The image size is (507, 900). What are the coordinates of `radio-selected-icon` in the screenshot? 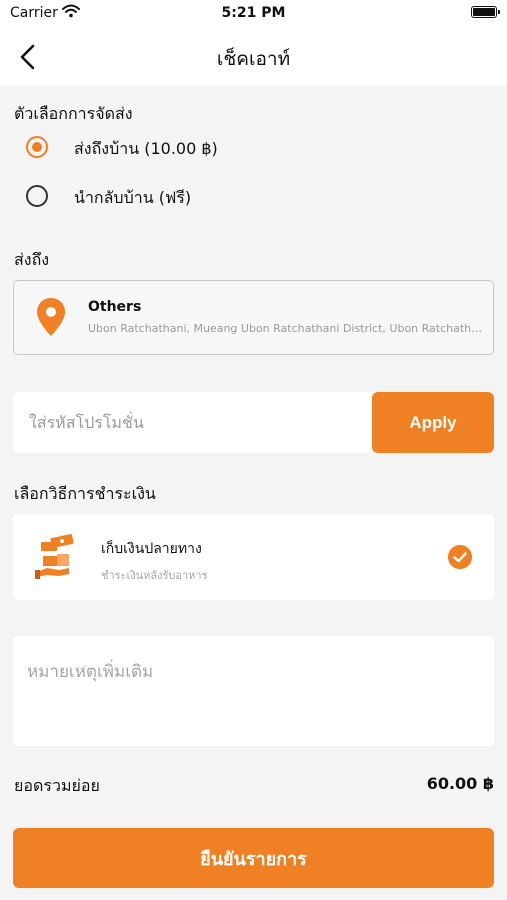 It's located at (37, 147).